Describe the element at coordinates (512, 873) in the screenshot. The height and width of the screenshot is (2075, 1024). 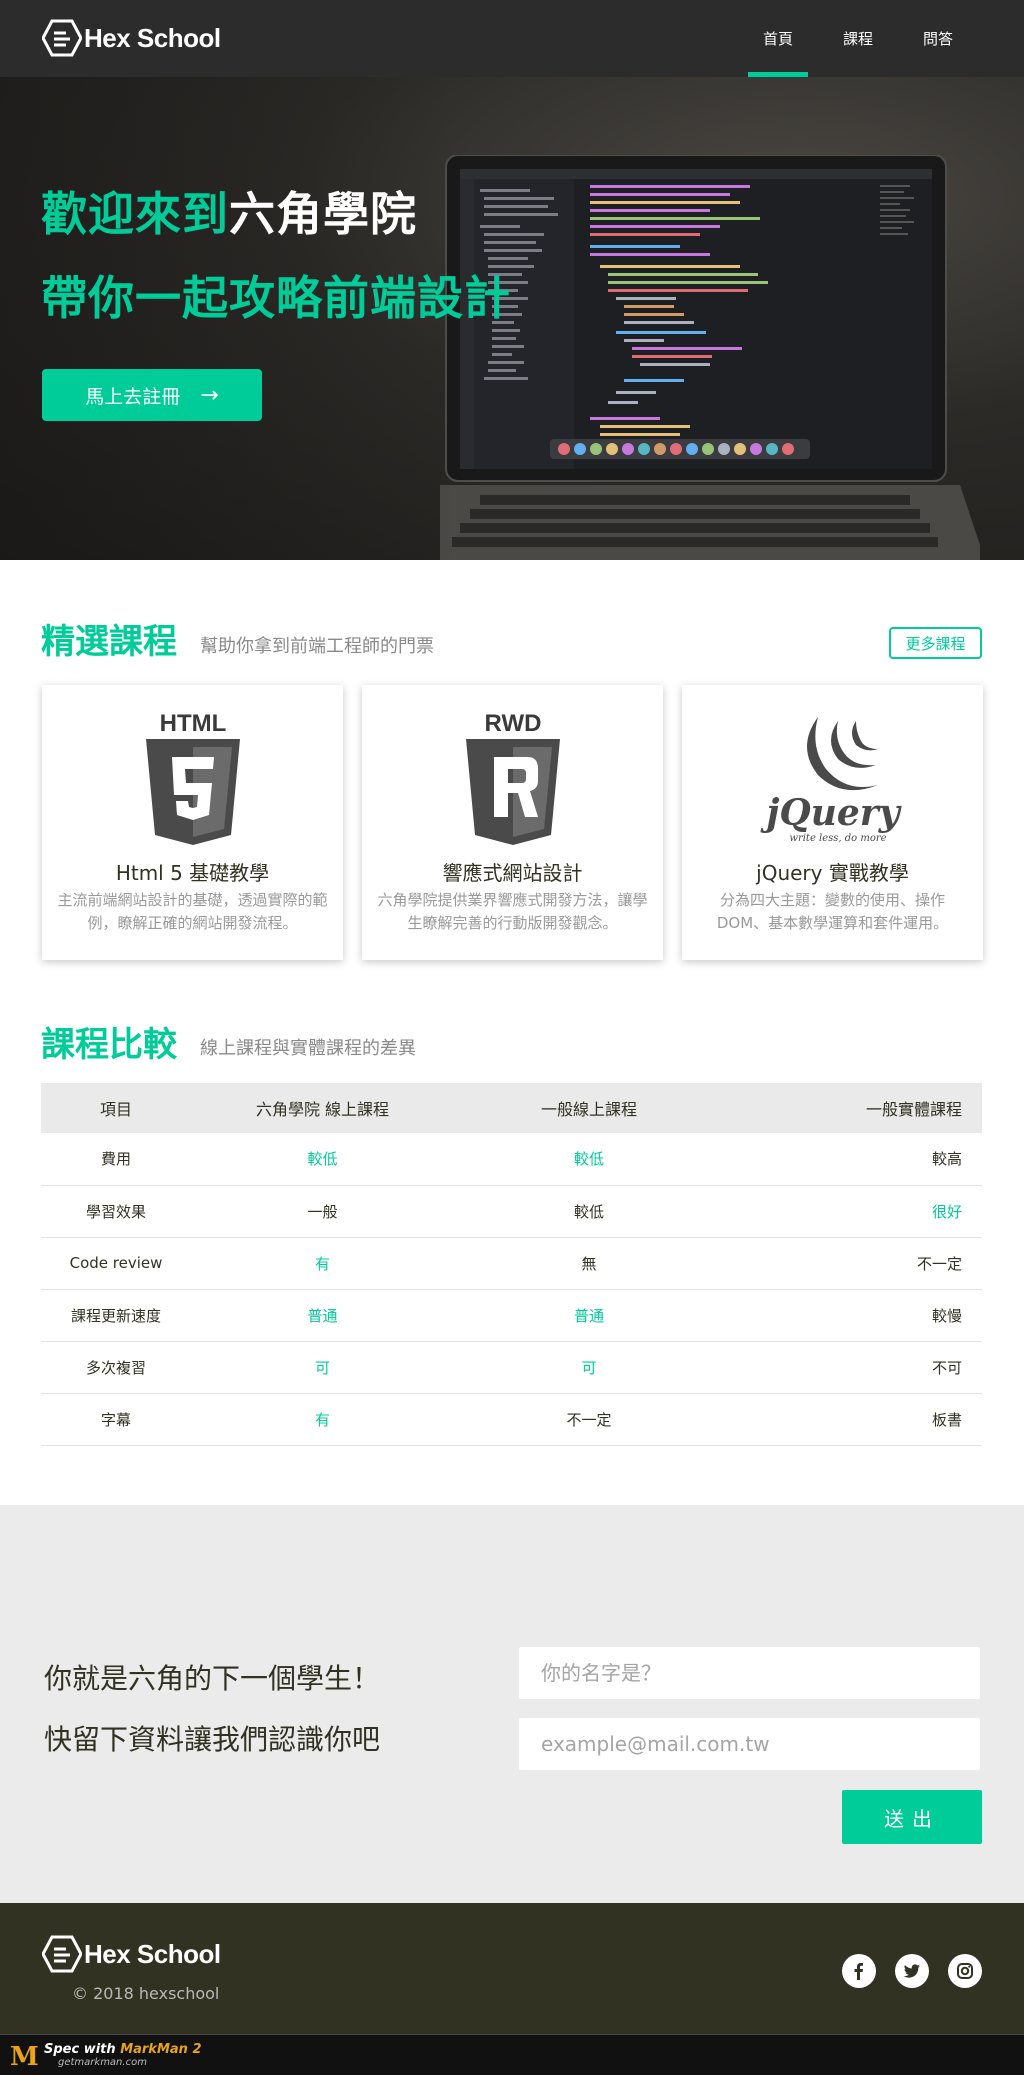
I see `course-card-title: 響應式網站設計` at that location.